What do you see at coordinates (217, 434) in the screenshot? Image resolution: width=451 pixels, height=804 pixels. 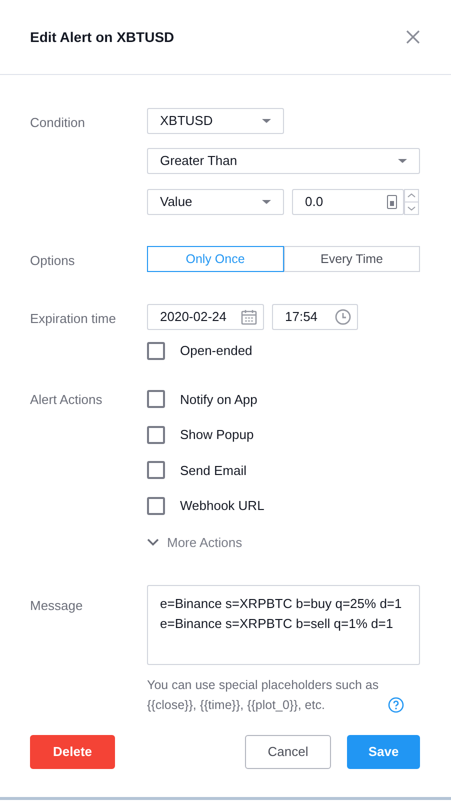 I see `checkbox-label: Show Popup` at bounding box center [217, 434].